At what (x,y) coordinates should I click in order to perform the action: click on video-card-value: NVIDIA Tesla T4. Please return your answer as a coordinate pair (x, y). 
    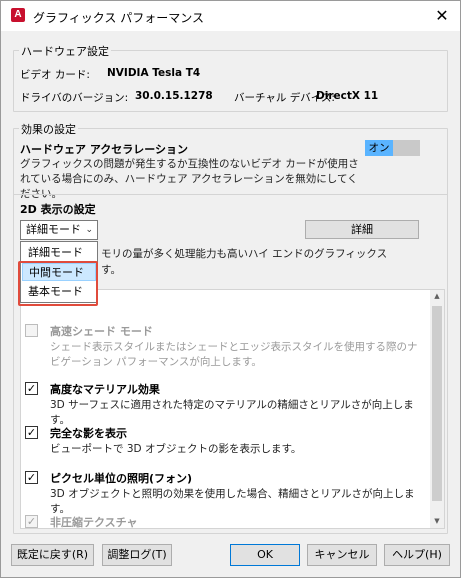
    Looking at the image, I should click on (154, 73).